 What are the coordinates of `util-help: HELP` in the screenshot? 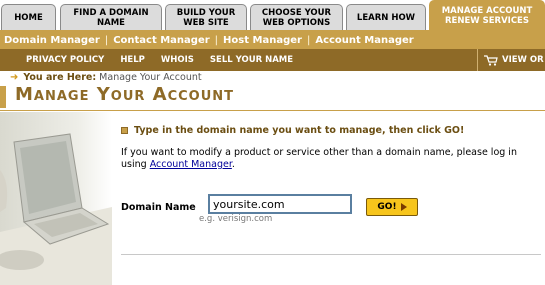 It's located at (132, 60).